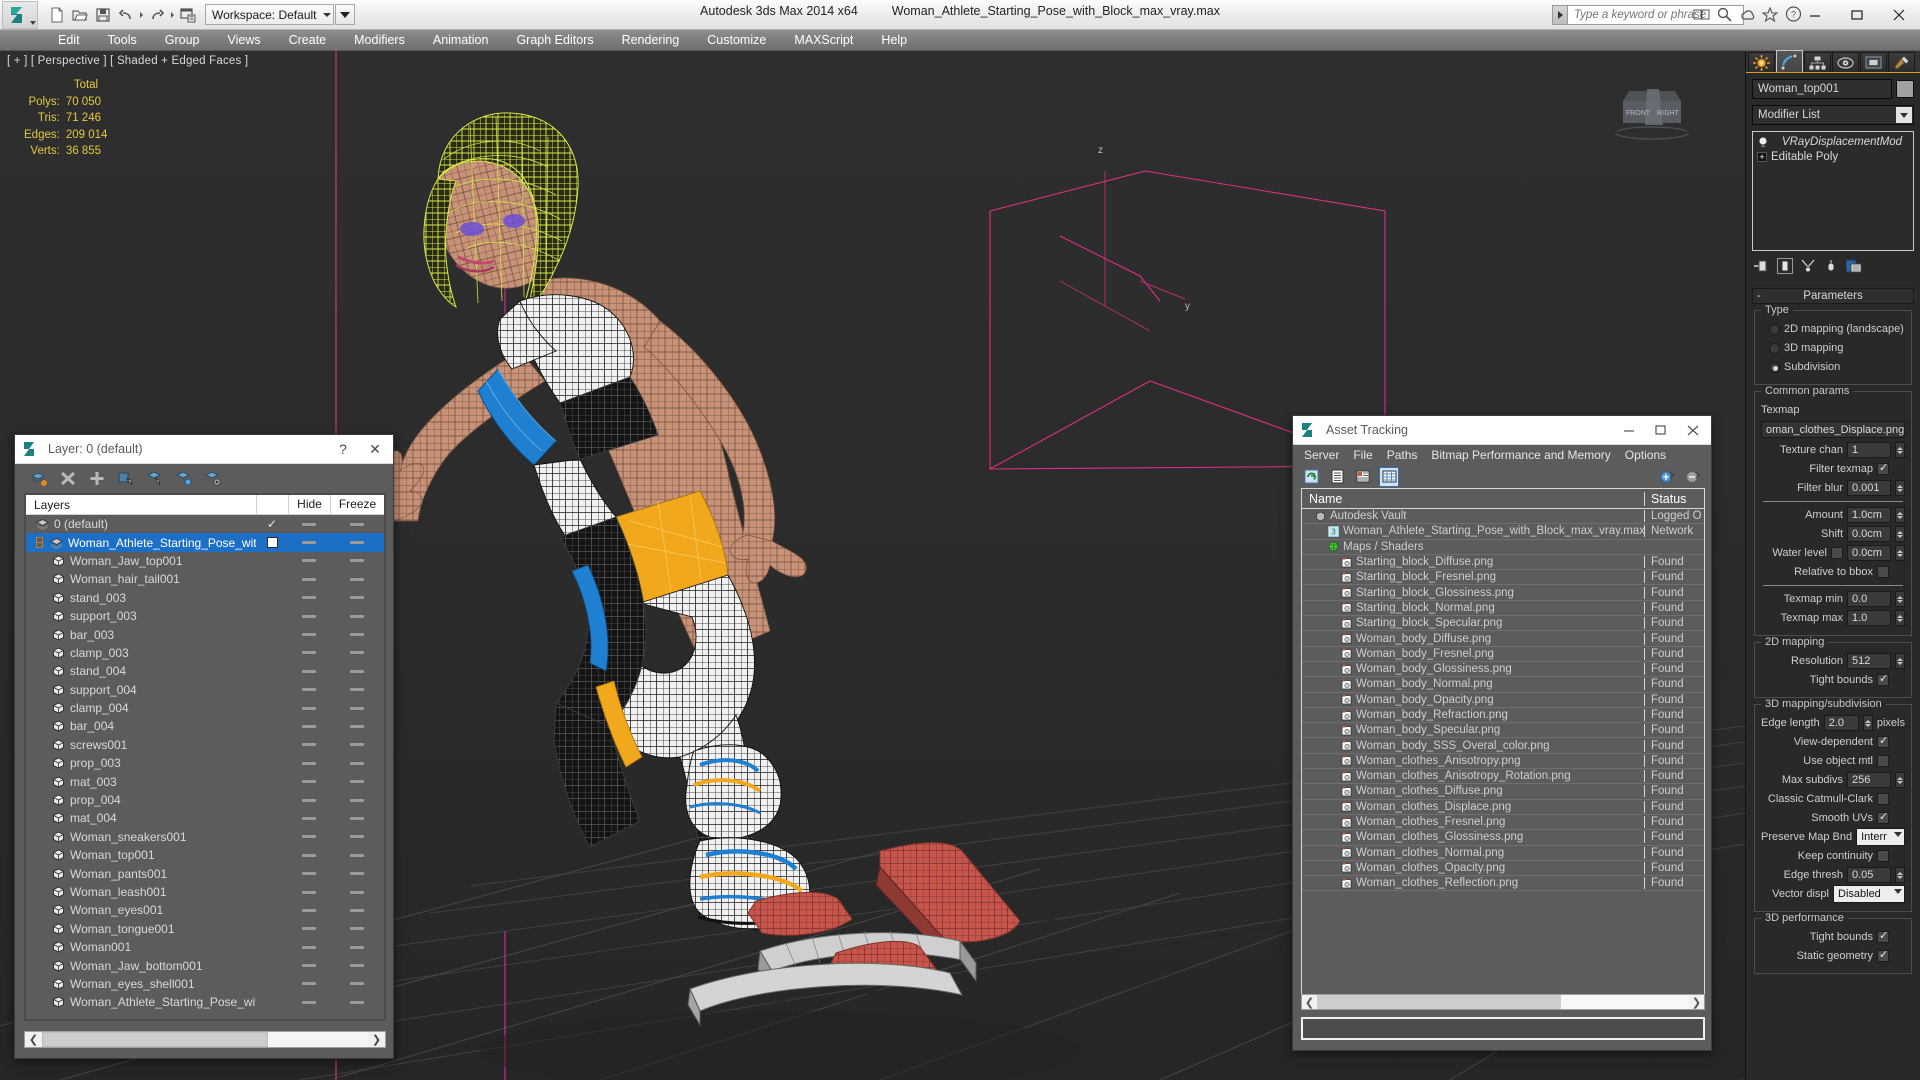 The width and height of the screenshot is (1920, 1080). What do you see at coordinates (1869, 534) in the screenshot?
I see `shift-value: 0.0cm` at bounding box center [1869, 534].